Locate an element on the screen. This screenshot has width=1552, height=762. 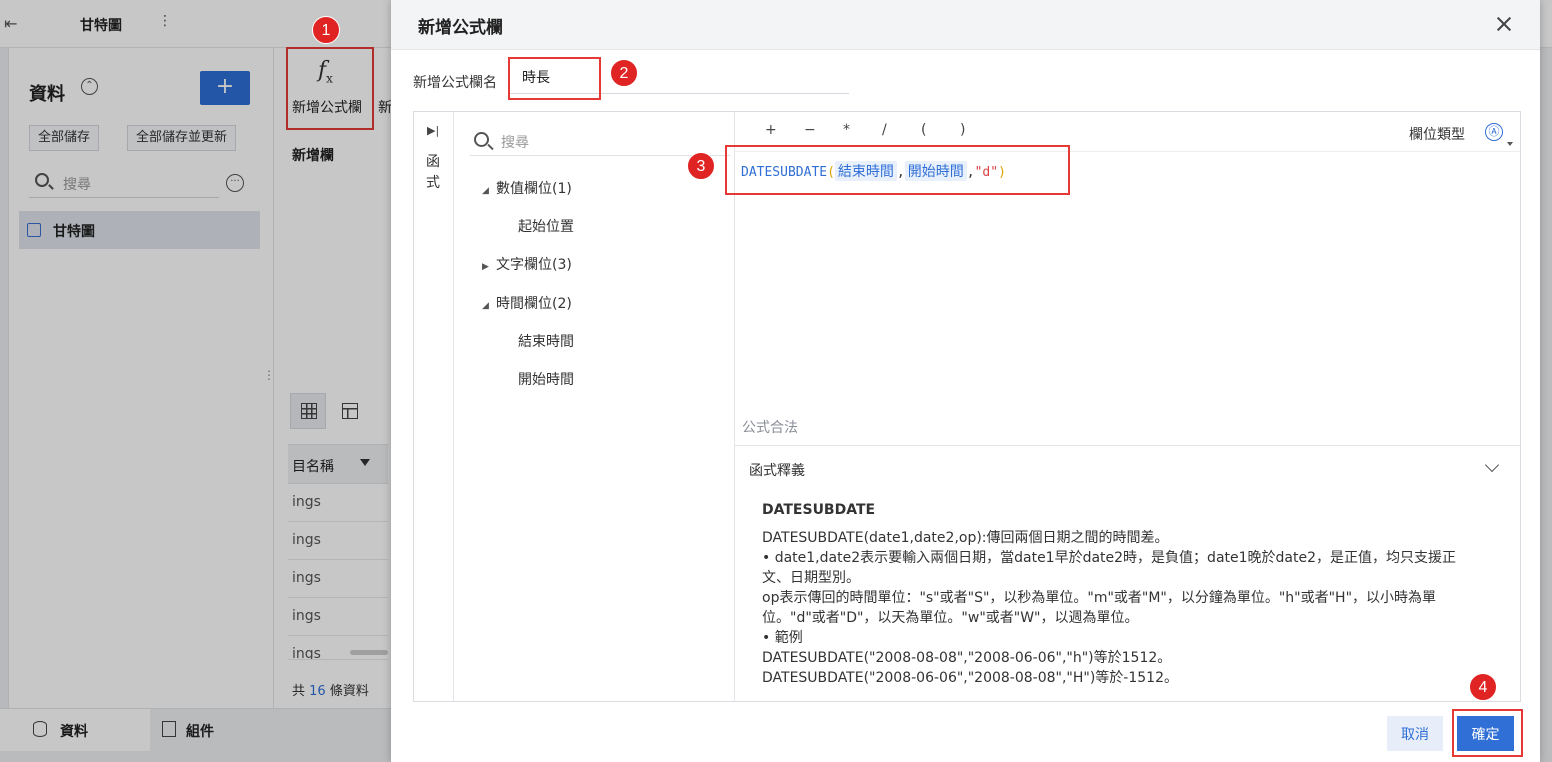
text-type-icon: Ⓐ is located at coordinates (1494, 132).